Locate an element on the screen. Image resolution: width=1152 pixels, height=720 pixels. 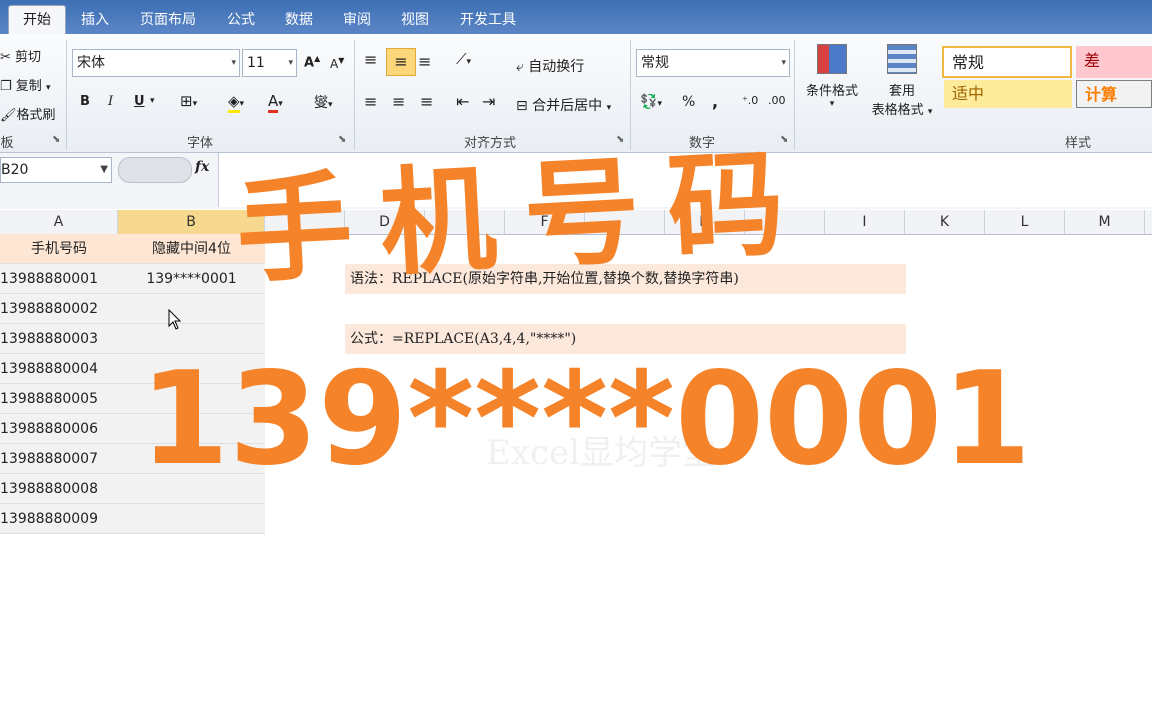
currency-icon: 💱 is located at coordinates (649, 102).